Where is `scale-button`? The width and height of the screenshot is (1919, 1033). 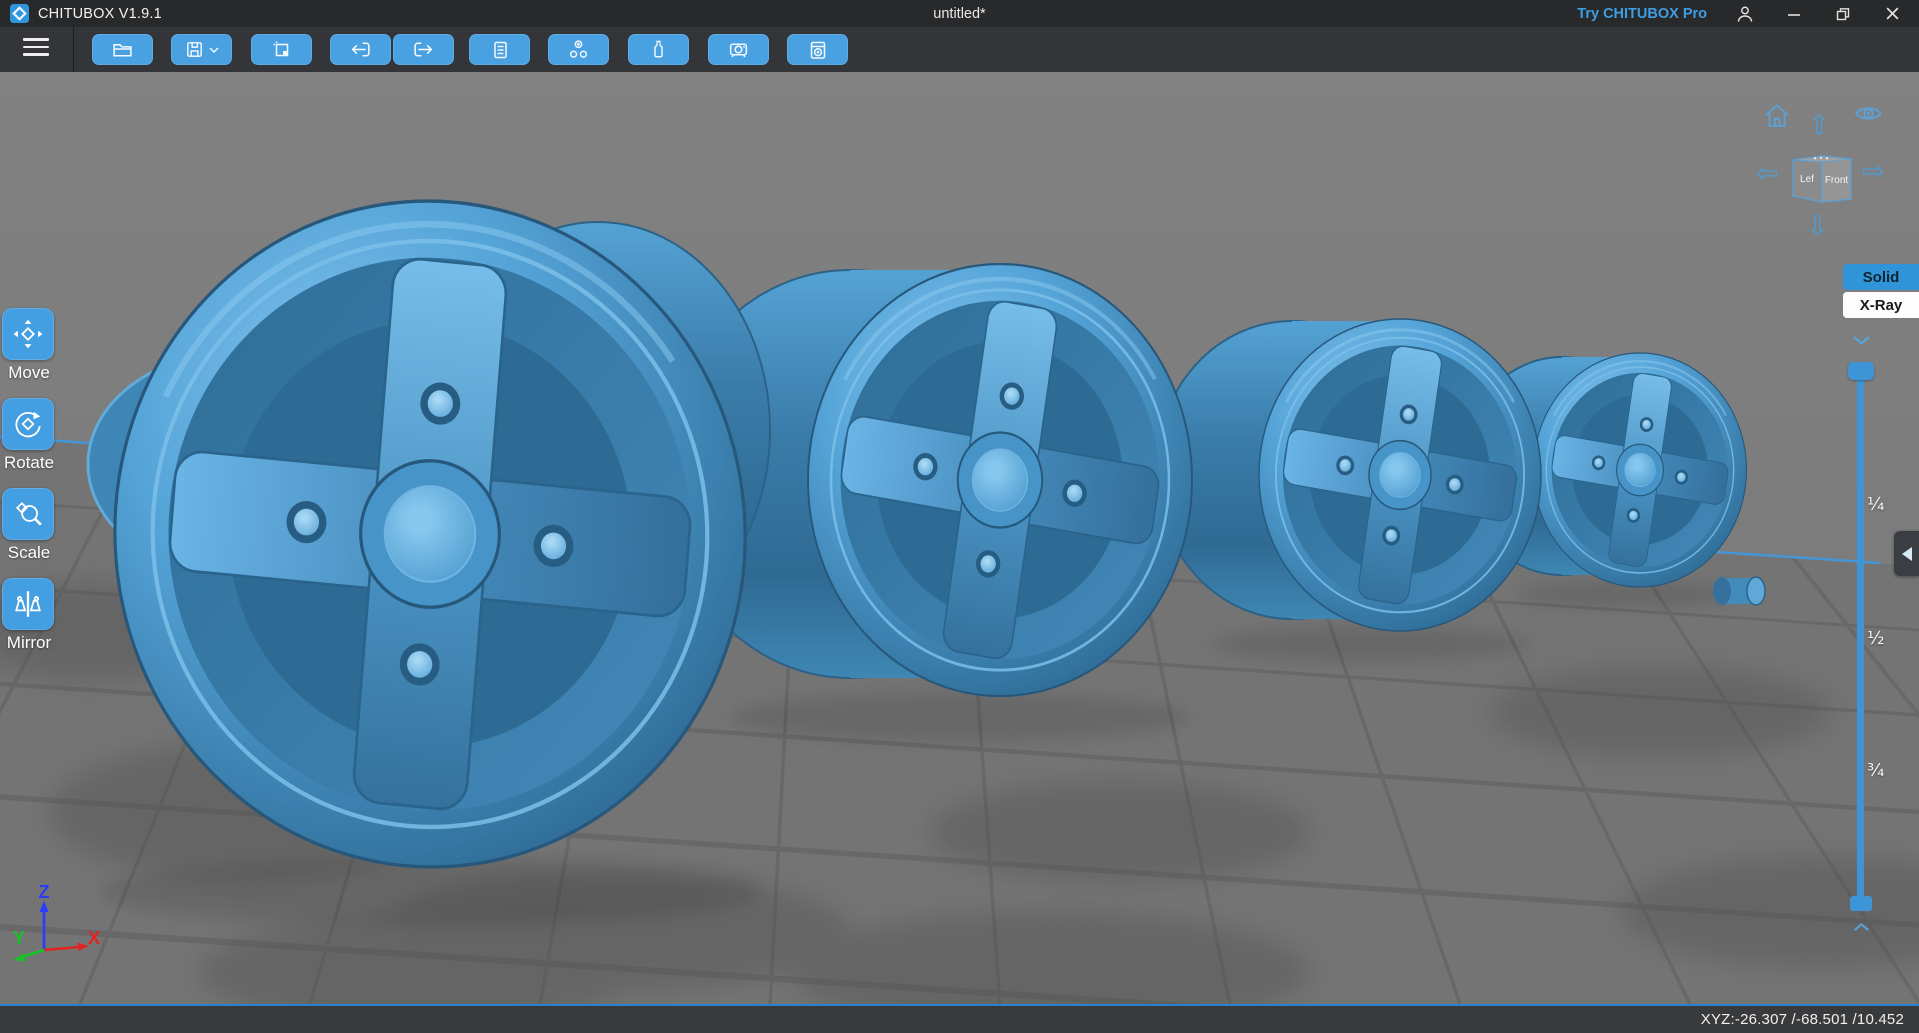
scale-button is located at coordinates (28, 514).